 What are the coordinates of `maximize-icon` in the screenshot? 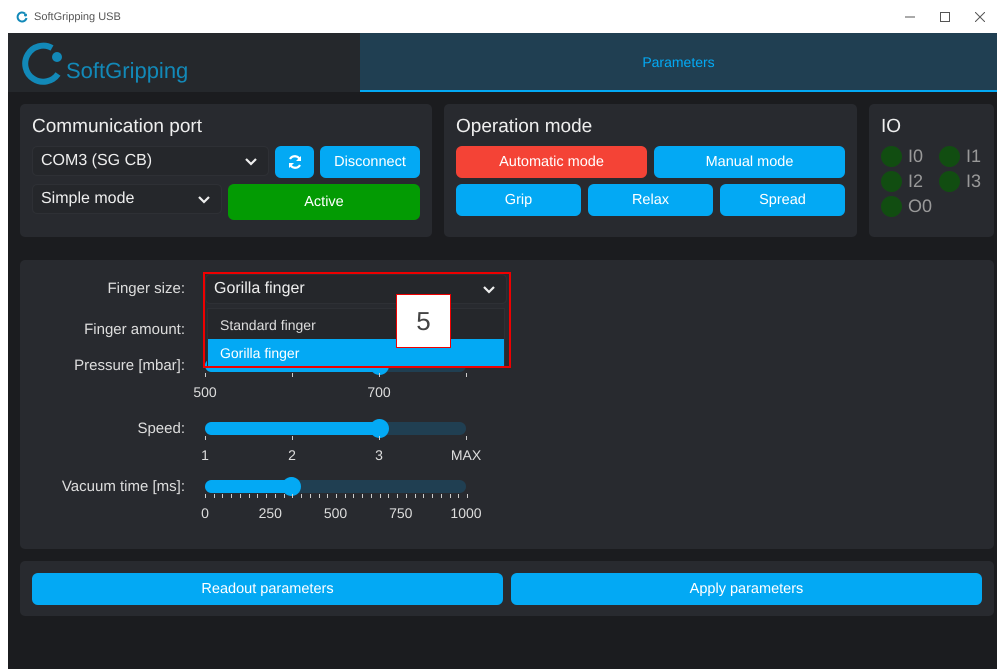 It's located at (945, 17).